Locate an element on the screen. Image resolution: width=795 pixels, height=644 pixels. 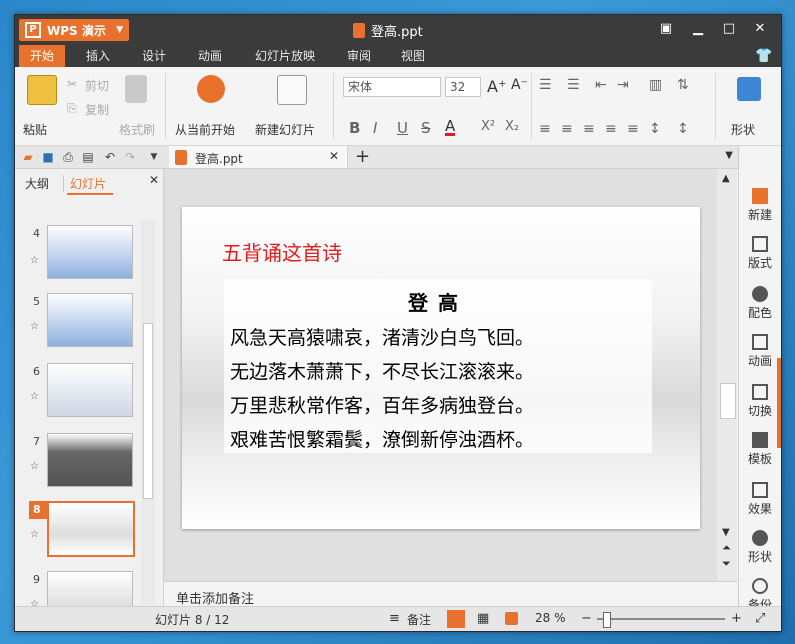
paste-icon is located at coordinates (42, 90).